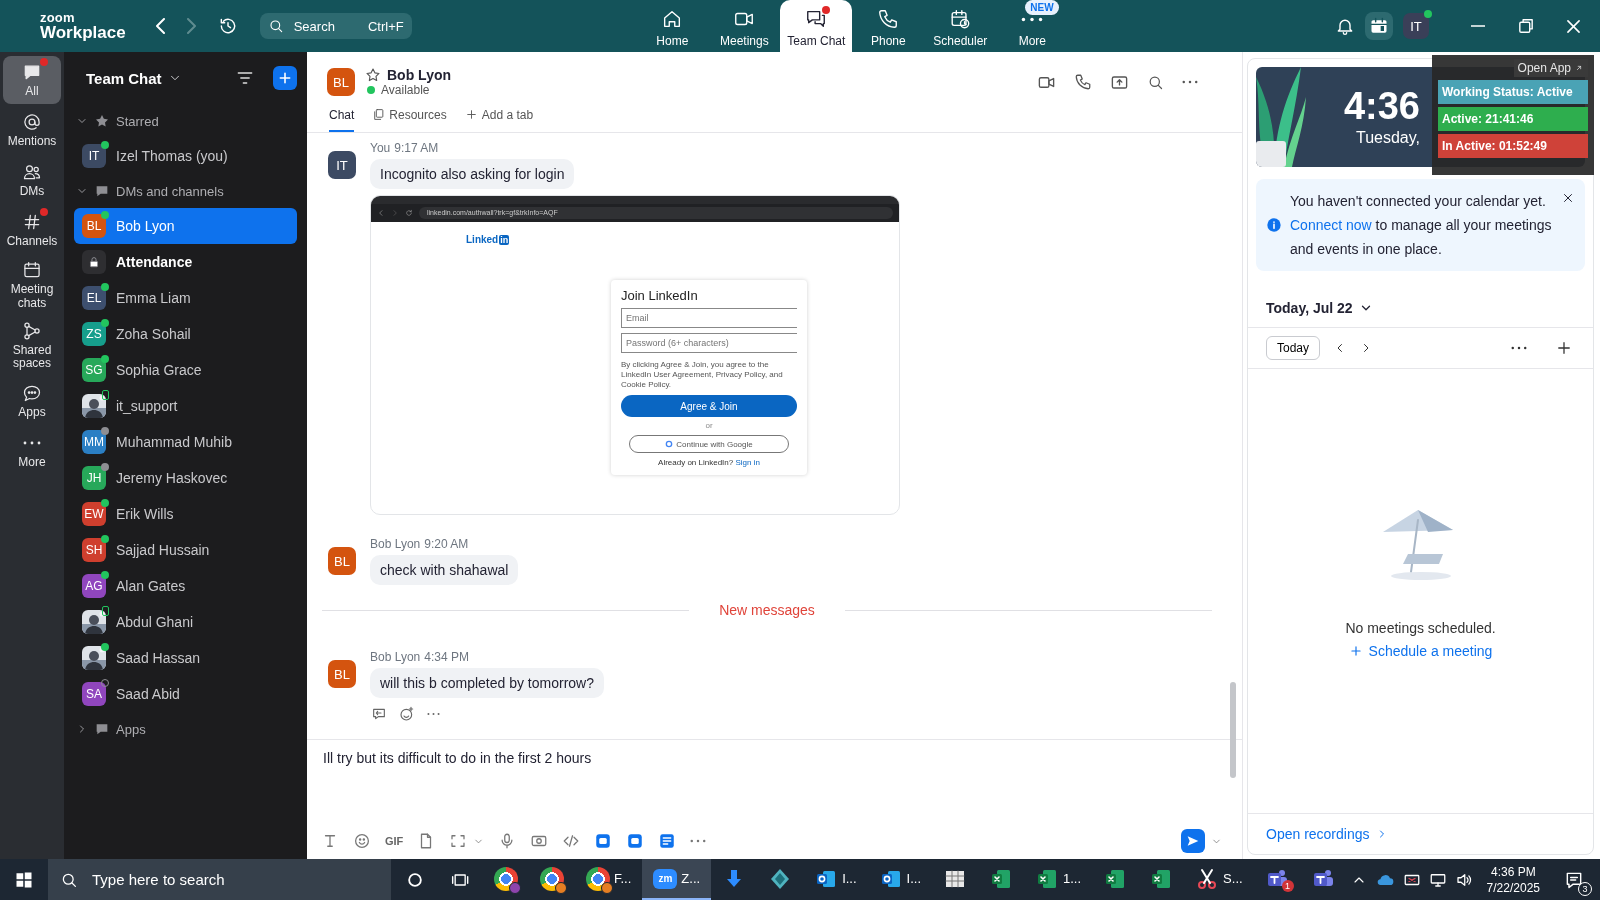 This screenshot has height=900, width=1600. Describe the element at coordinates (185, 191) in the screenshot. I see `section-header: DMs and channels` at that location.